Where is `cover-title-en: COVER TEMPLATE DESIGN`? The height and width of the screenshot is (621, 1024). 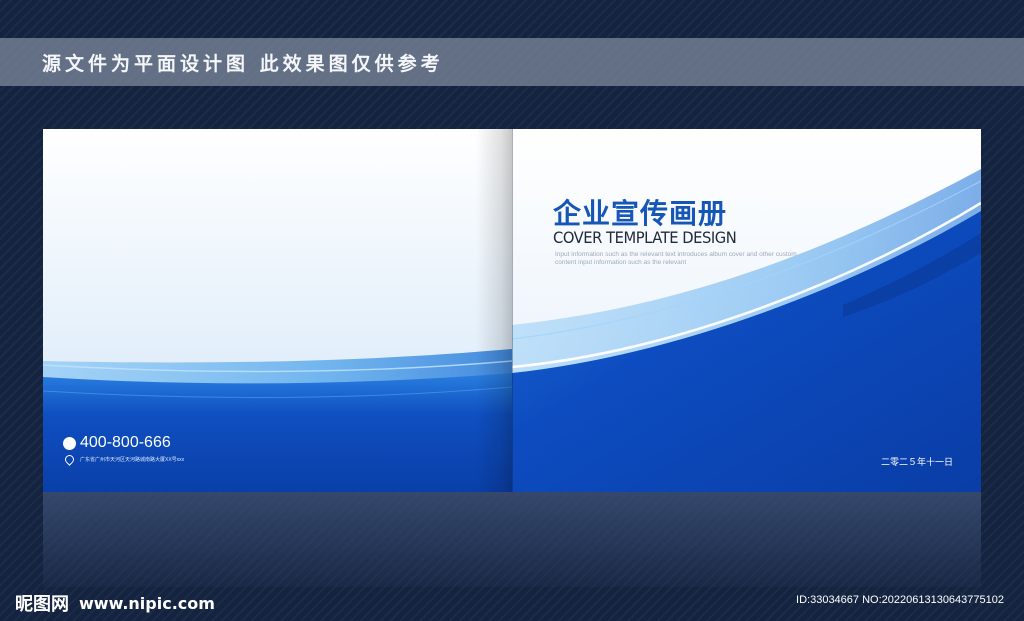
cover-title-en: COVER TEMPLATE DESIGN is located at coordinates (645, 237).